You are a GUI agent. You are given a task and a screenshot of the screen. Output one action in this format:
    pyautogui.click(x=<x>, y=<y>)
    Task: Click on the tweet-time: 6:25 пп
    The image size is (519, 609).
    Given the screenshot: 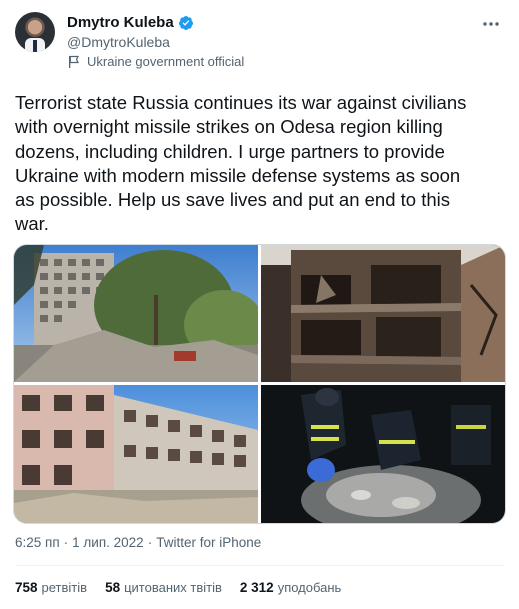 What is the action you would take?
    pyautogui.click(x=37, y=542)
    